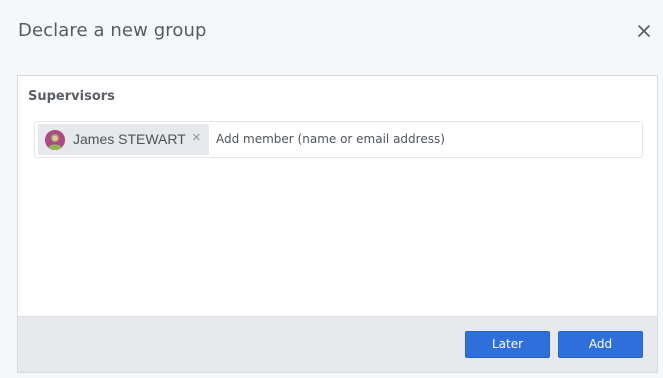 The image size is (663, 378). I want to click on close-button, so click(644, 31).